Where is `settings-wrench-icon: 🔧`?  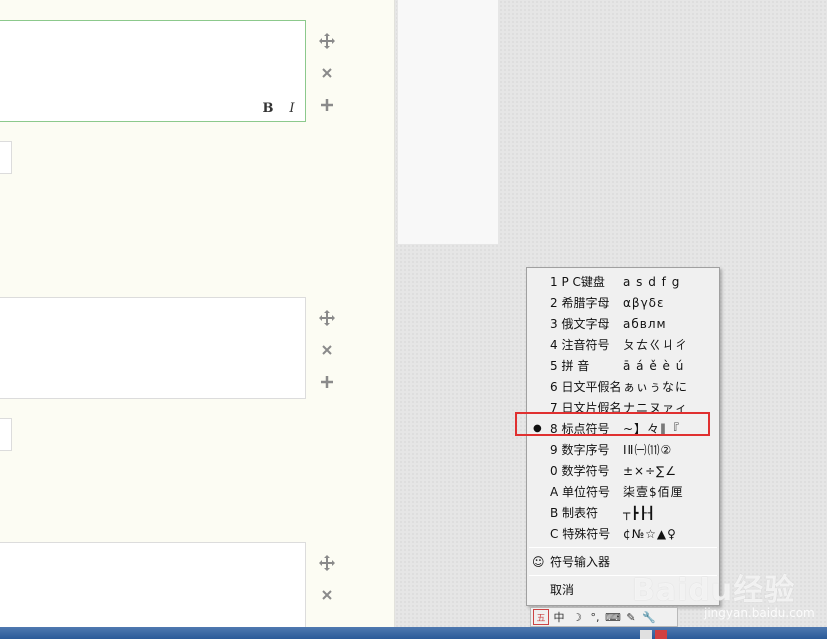 settings-wrench-icon: 🔧 is located at coordinates (649, 617).